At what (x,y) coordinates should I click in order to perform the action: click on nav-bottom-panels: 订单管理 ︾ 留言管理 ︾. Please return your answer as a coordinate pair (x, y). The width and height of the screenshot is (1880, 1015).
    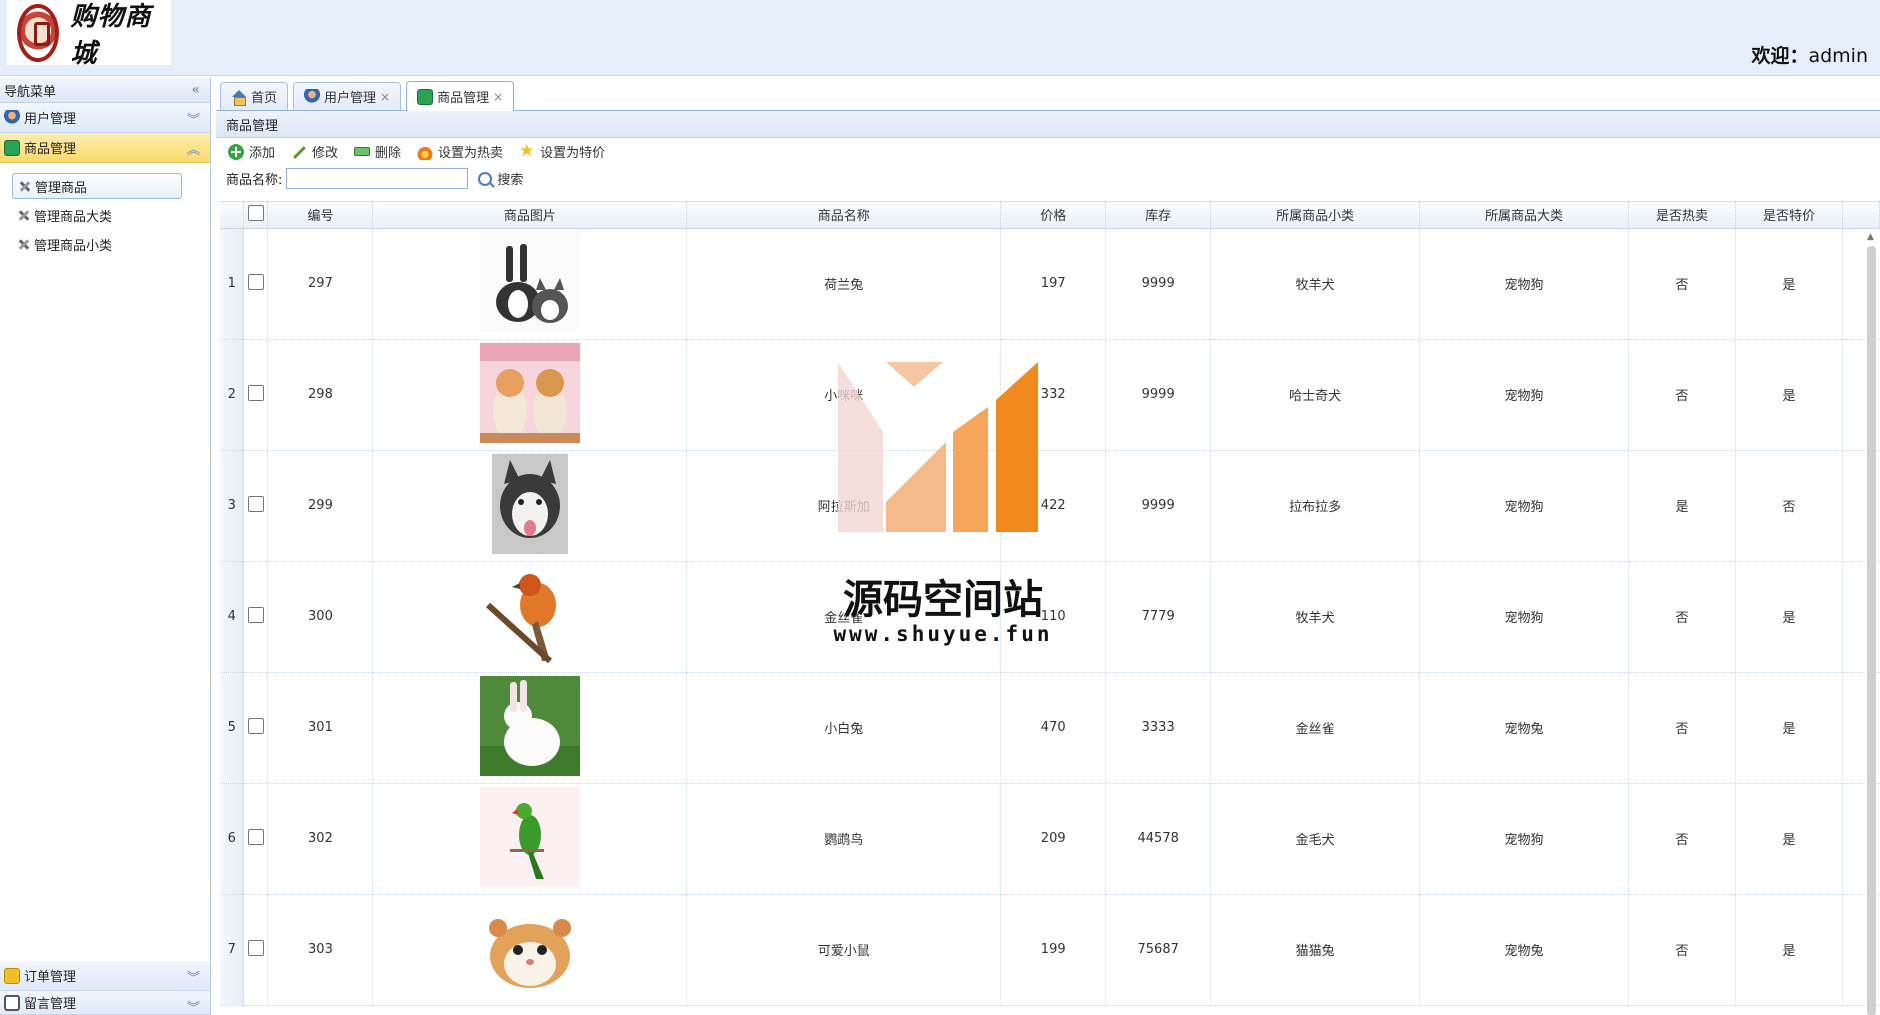
    Looking at the image, I should click on (105, 988).